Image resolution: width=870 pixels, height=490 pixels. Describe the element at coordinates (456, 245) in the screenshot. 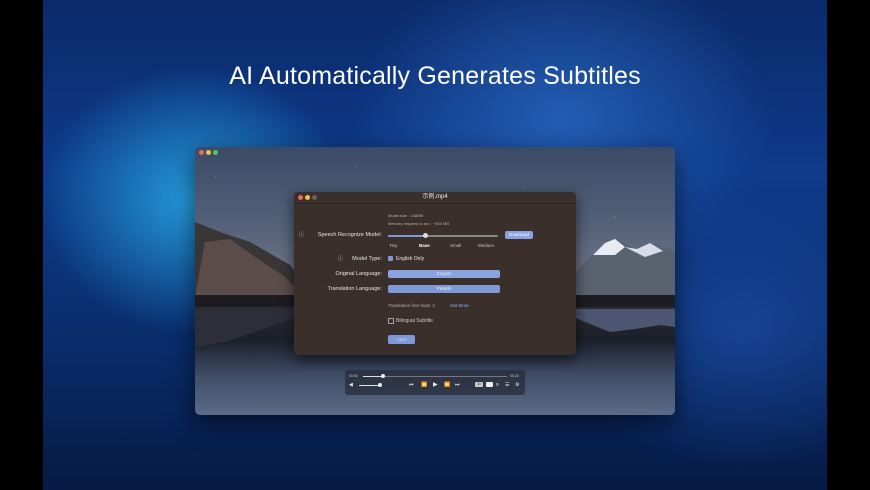

I see `tick-small: Small` at that location.